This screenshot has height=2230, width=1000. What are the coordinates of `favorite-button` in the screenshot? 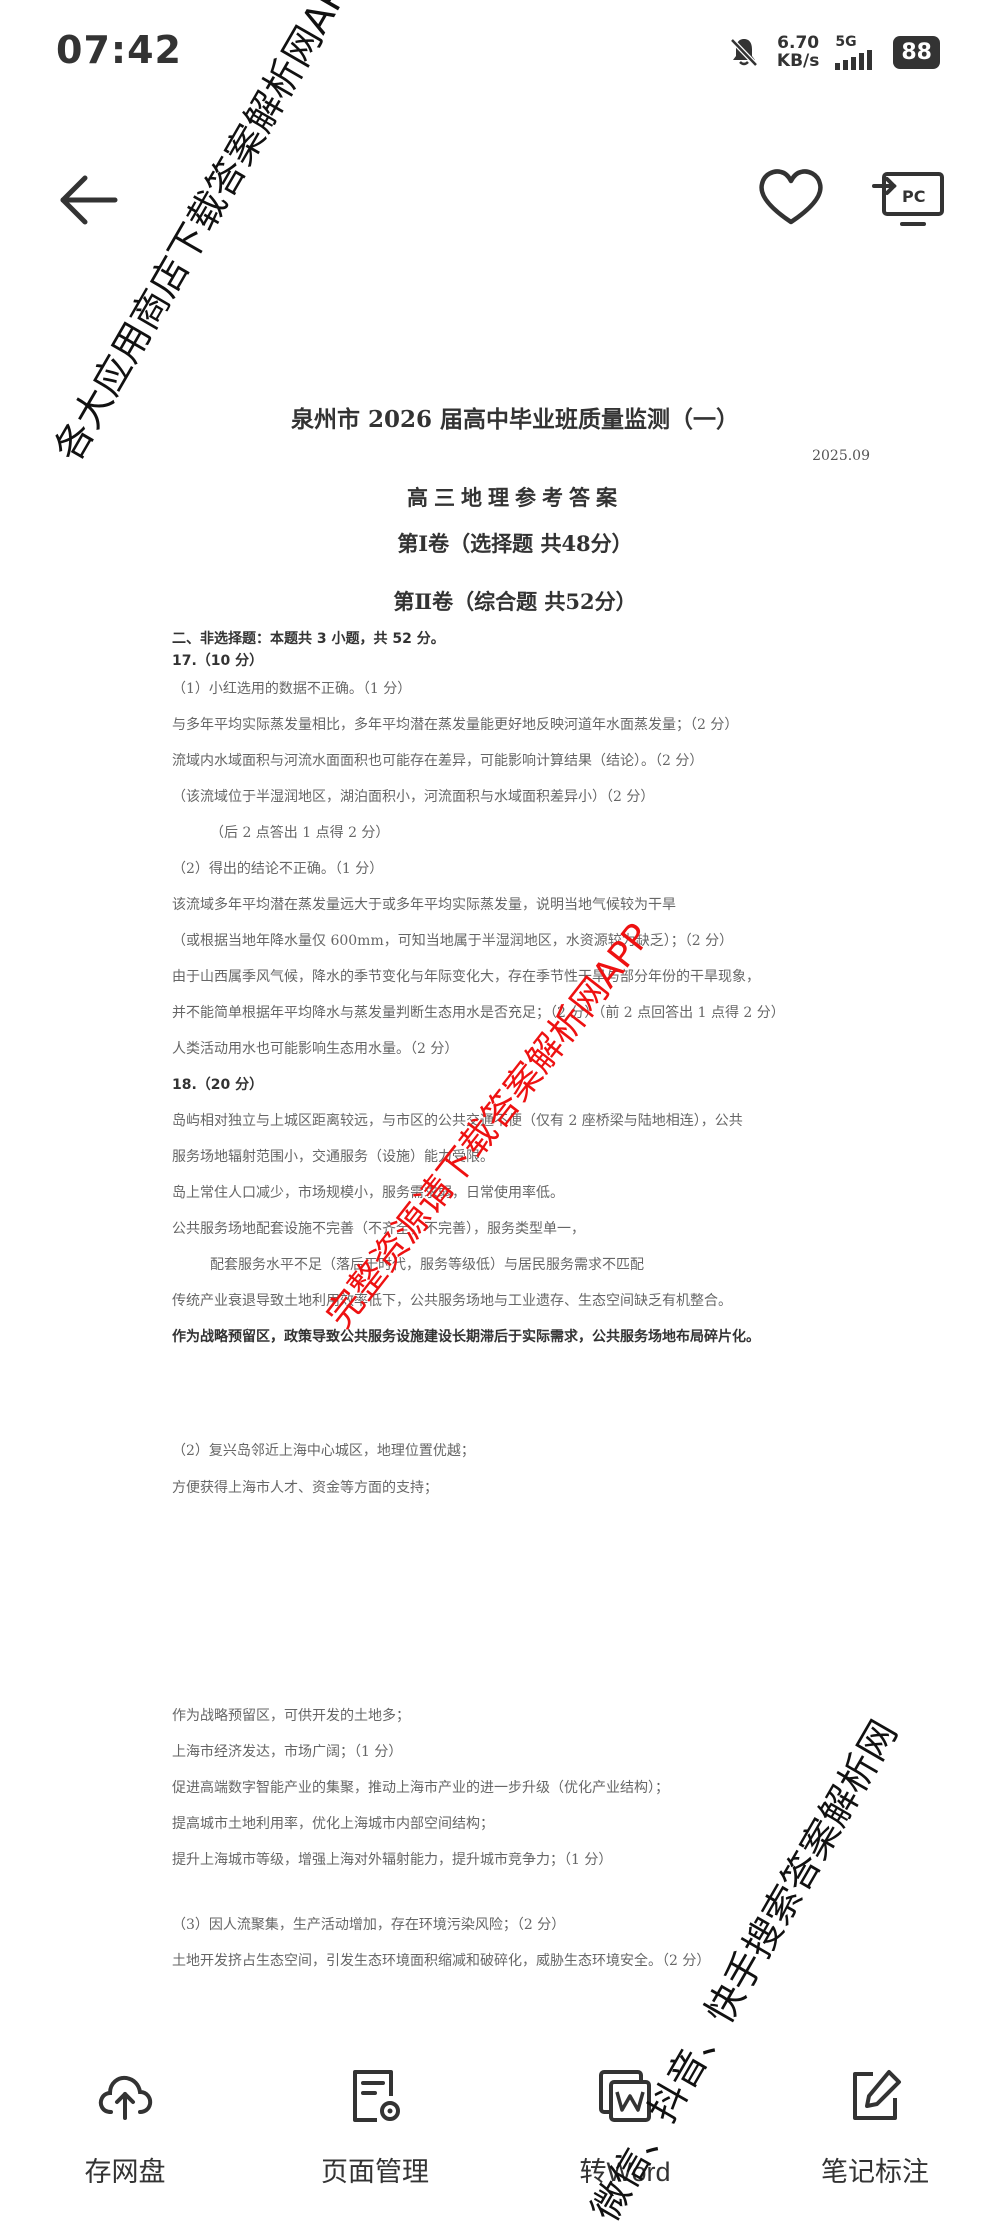 It's located at (791, 197).